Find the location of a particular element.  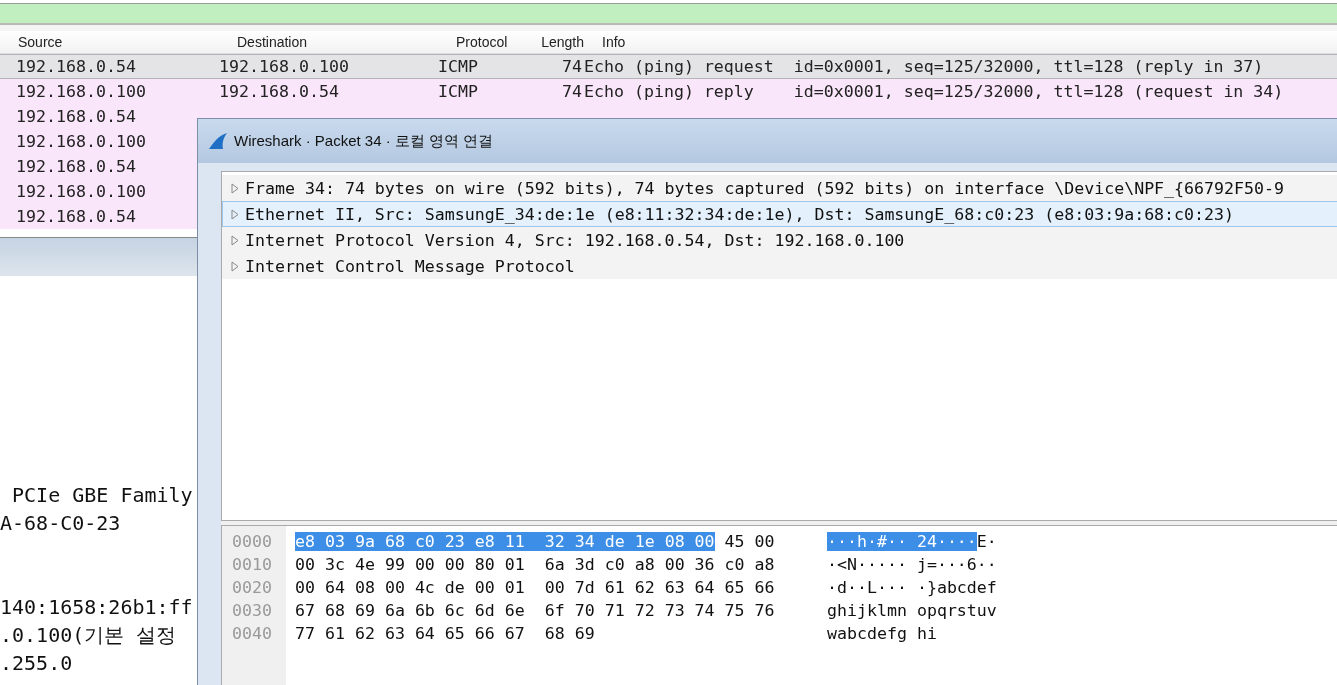

tree-item: Internet Protocol Version 4, Src: 192.168.0.54, Dst: 192.168.0.100 is located at coordinates (779, 240).